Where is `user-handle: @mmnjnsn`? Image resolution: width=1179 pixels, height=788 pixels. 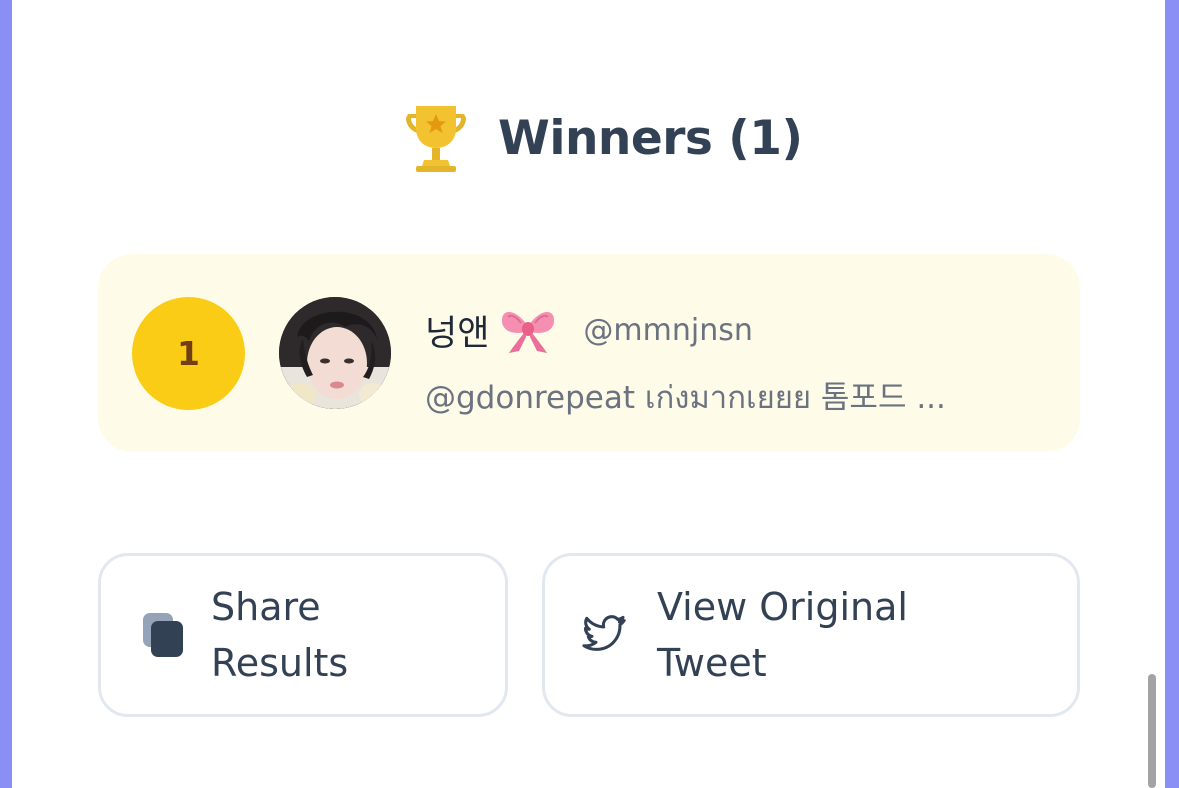
user-handle: @mmnjnsn is located at coordinates (667, 330).